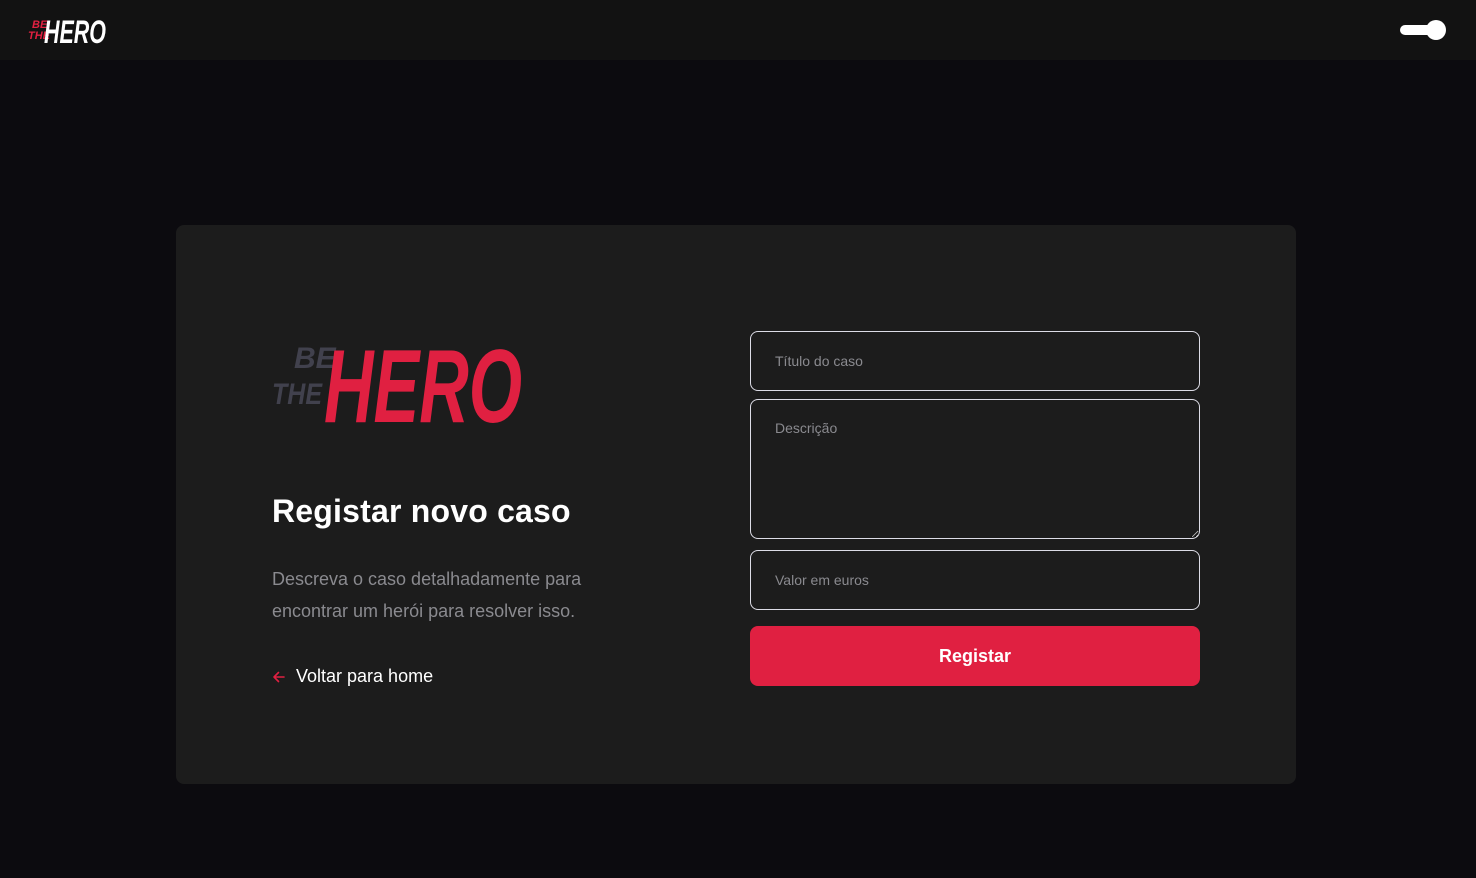 The image size is (1476, 878). Describe the element at coordinates (297, 394) in the screenshot. I see `logo-the-text: THE` at that location.